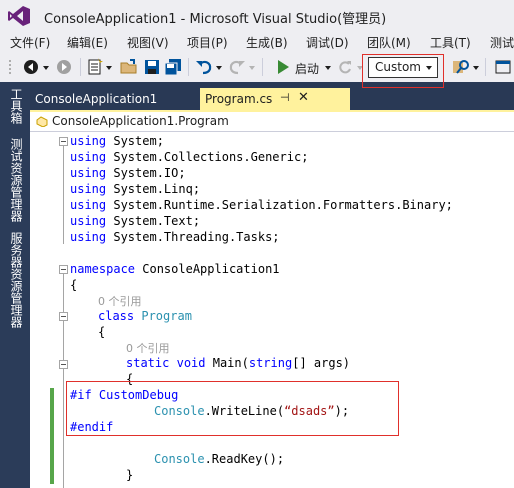 The height and width of the screenshot is (488, 514). What do you see at coordinates (15, 180) in the screenshot?
I see `side-tab-test-explorer: 测试资源管理器` at bounding box center [15, 180].